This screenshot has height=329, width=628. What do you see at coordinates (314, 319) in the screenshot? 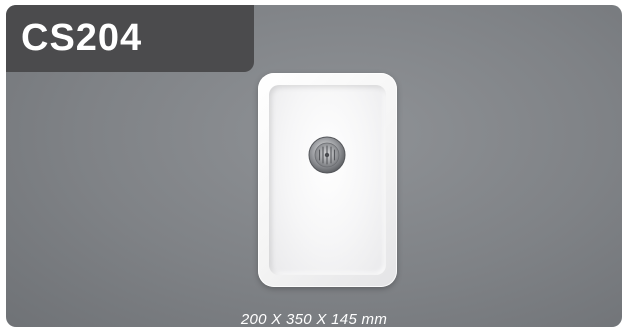
I see `dimensions-caption: 200 X 350 X 145 mm` at bounding box center [314, 319].